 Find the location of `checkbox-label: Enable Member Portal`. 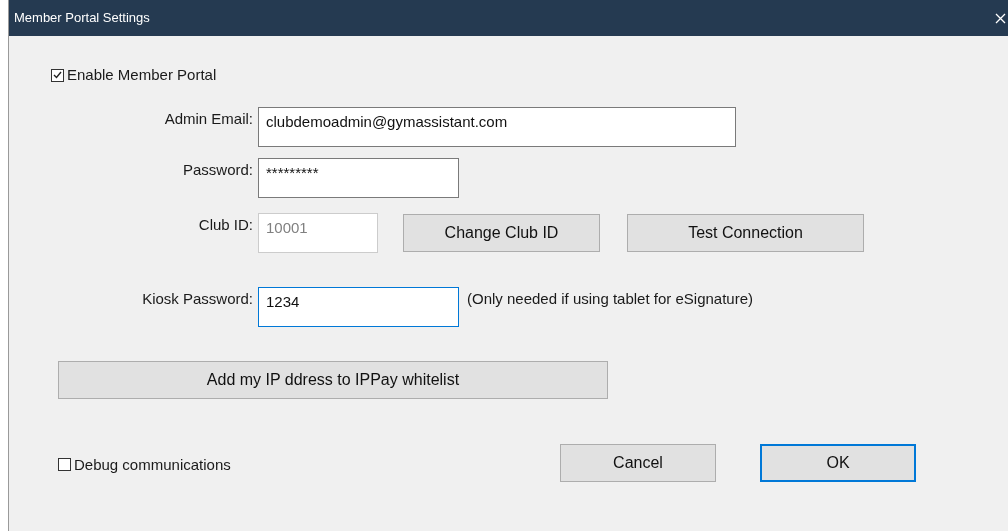

checkbox-label: Enable Member Portal is located at coordinates (142, 75).